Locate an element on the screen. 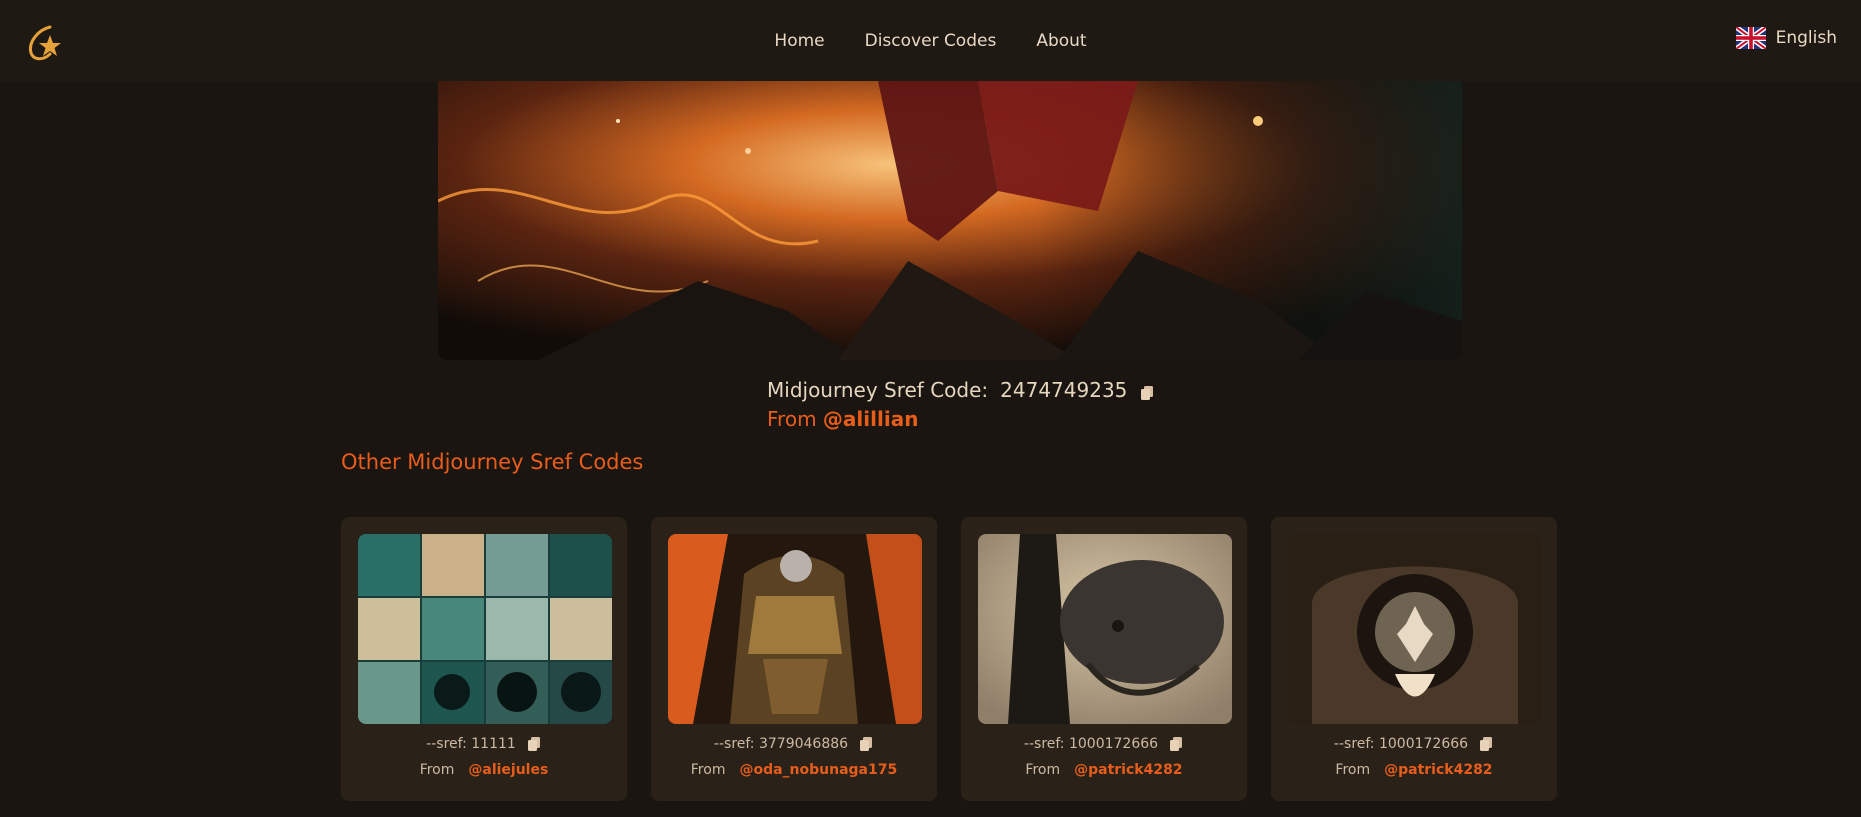 The height and width of the screenshot is (817, 1861). sref-code-card: --sref: 11111 From @aliejules is located at coordinates (484, 659).